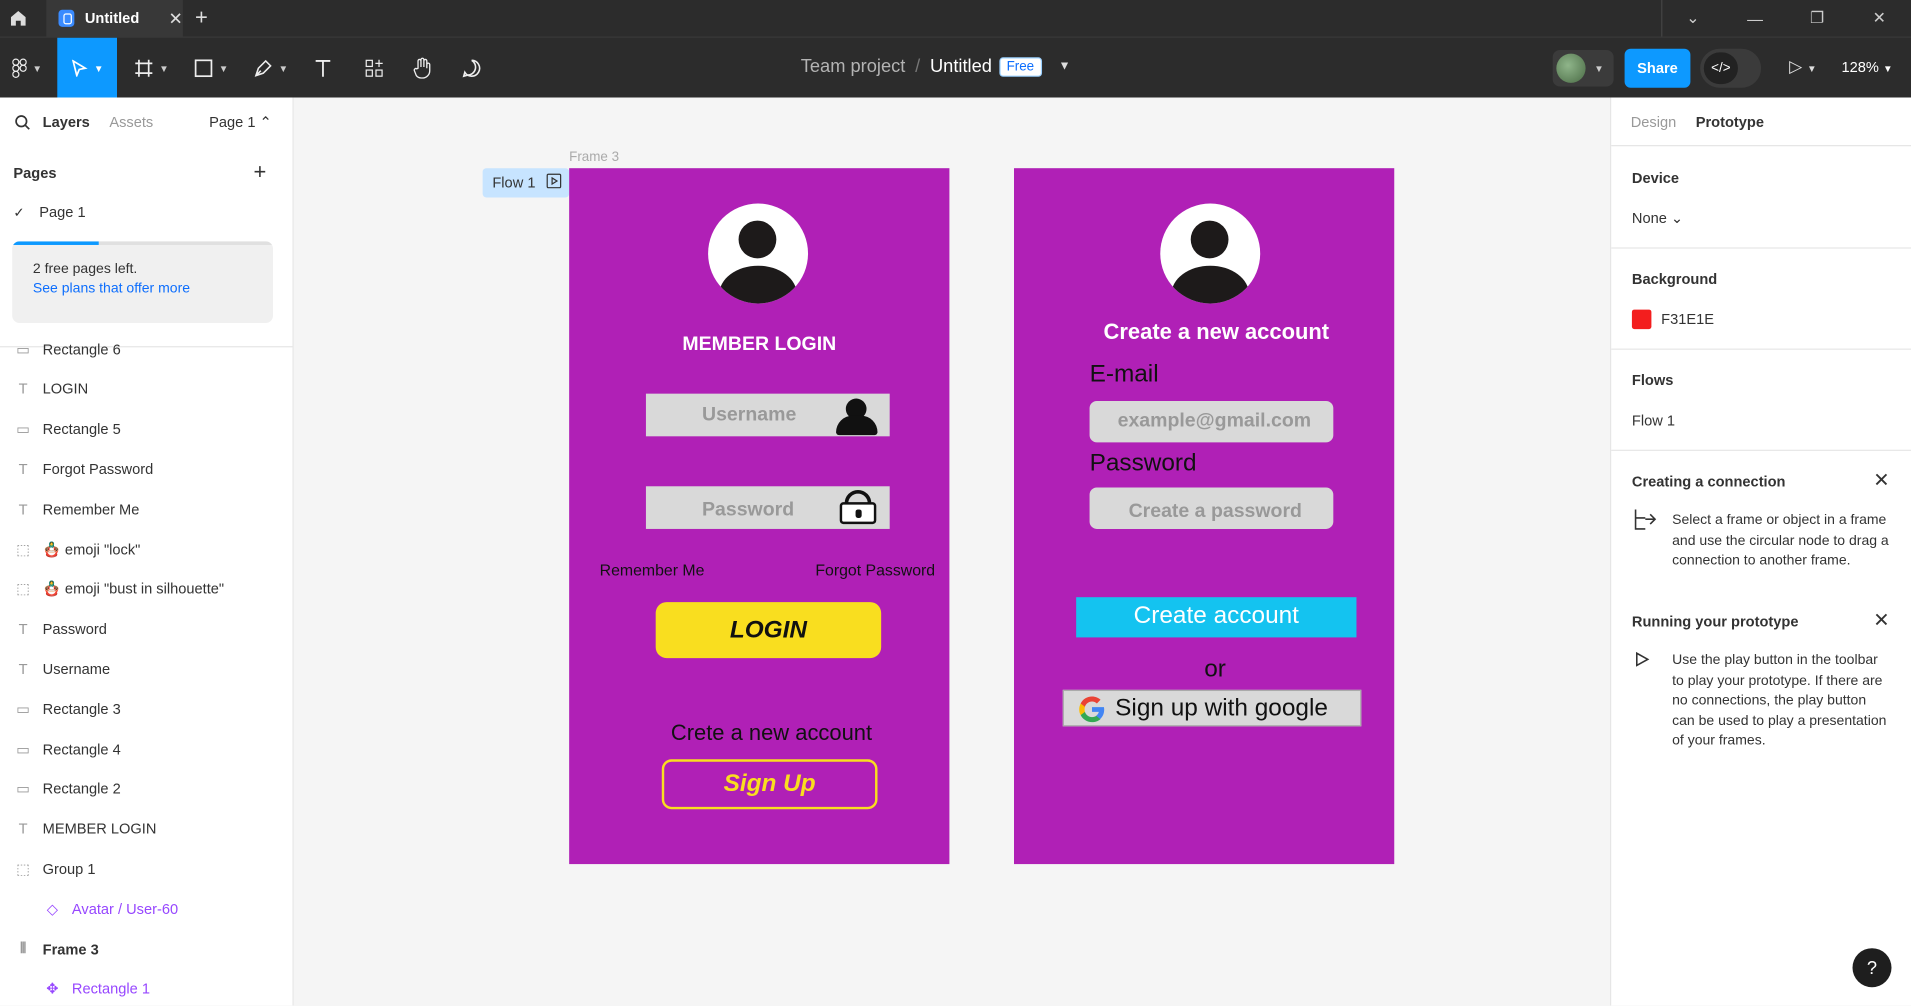 The image size is (1911, 1006). What do you see at coordinates (1212, 708) in the screenshot?
I see `google-signup-button: Sign up with google` at bounding box center [1212, 708].